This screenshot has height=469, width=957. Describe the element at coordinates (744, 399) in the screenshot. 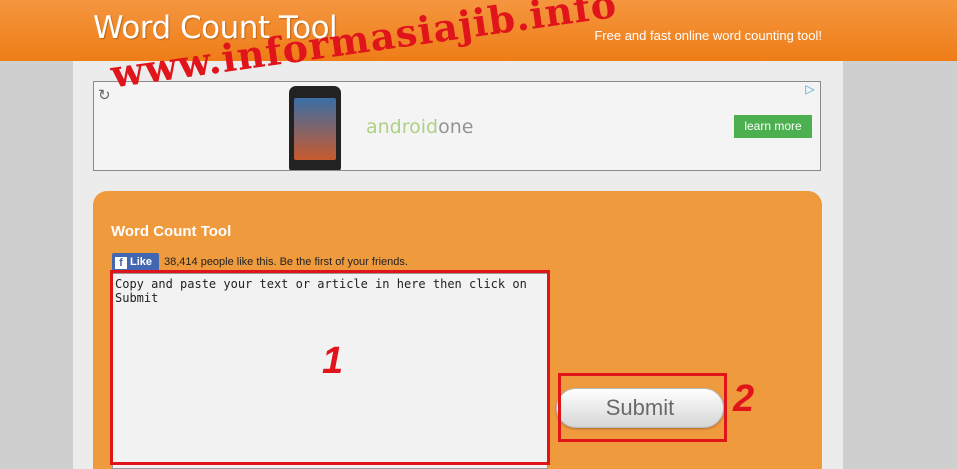

I see `annotation-label-2: 2` at that location.